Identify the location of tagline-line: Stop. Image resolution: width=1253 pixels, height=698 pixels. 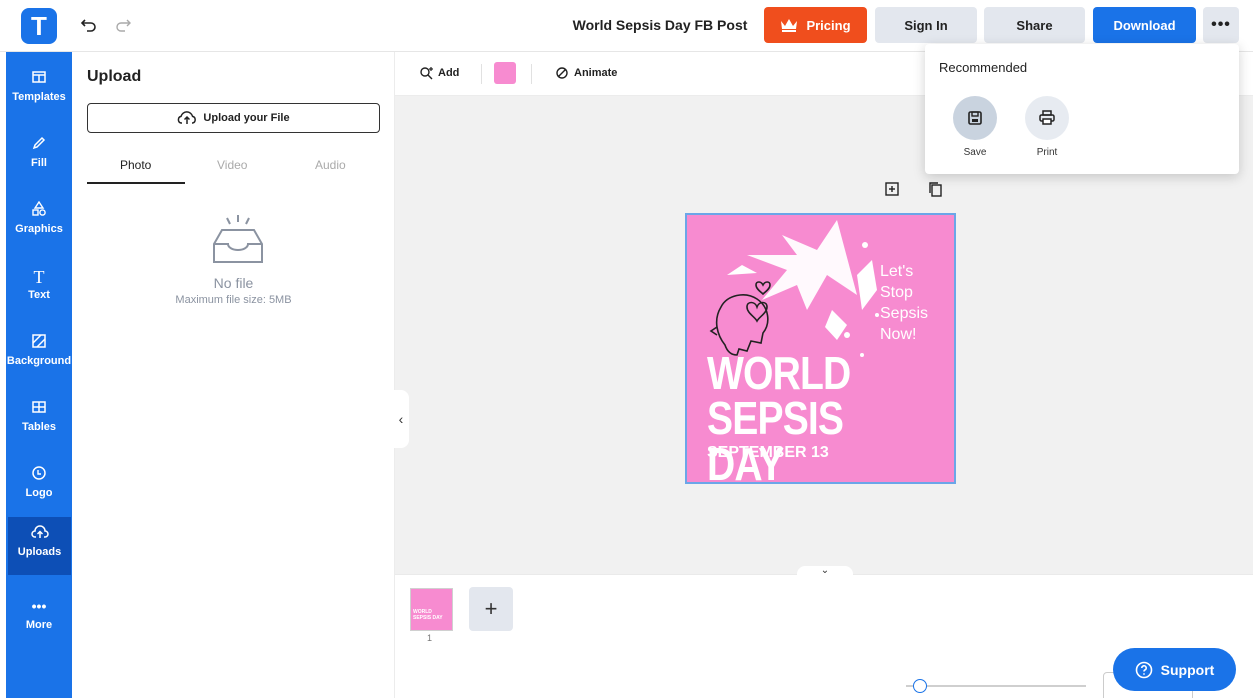
(896, 292).